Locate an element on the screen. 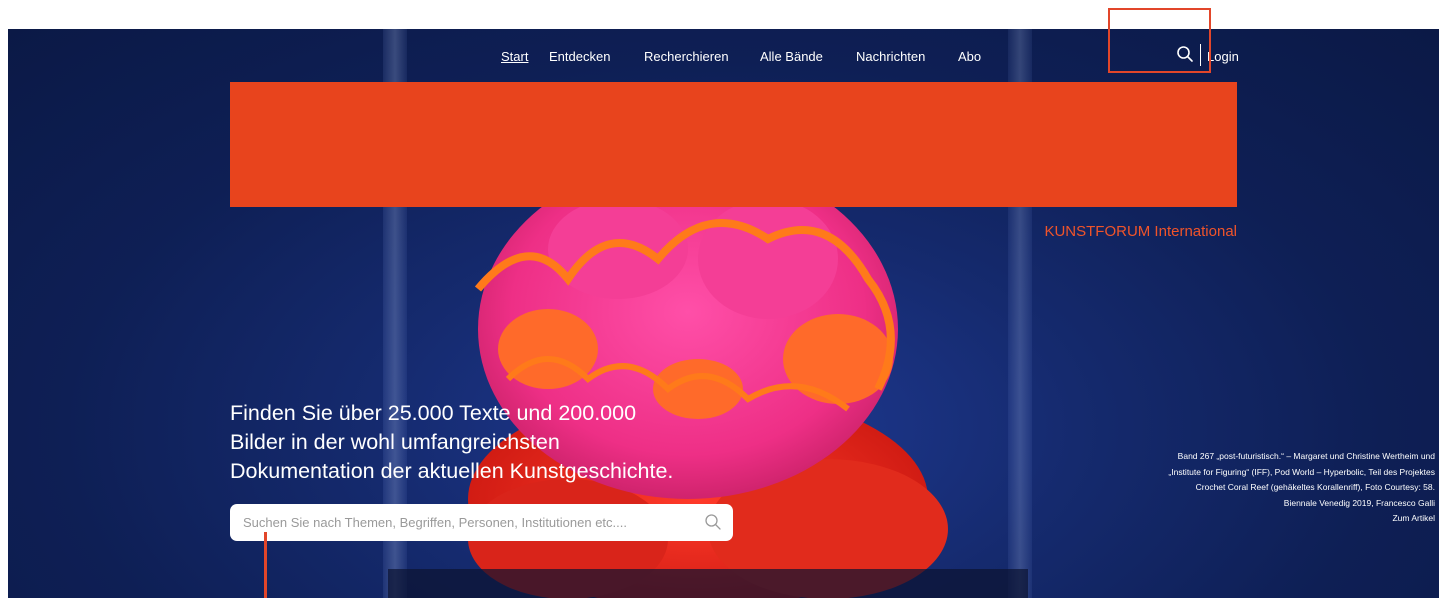 The width and height of the screenshot is (1439, 598). annotation-highlight-box is located at coordinates (1159, 40).